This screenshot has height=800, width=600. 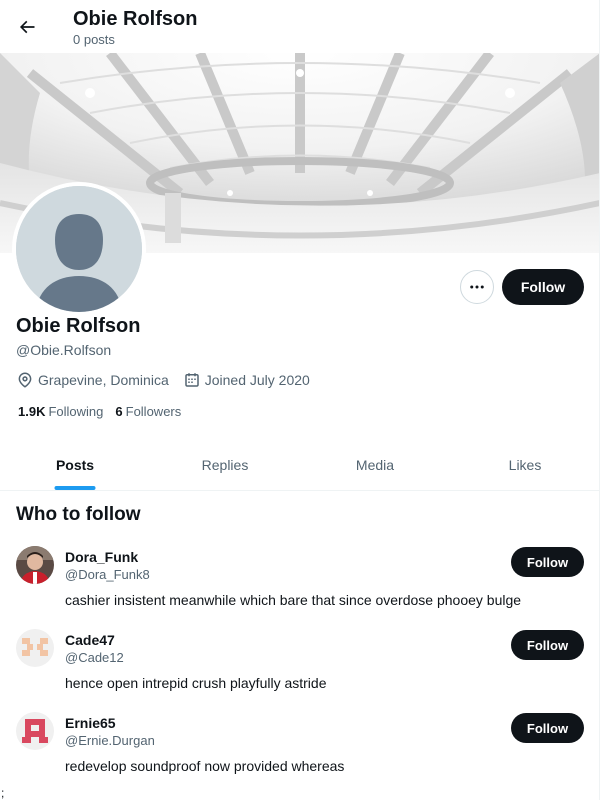 I want to click on suggestion-name: Cade47, so click(x=90, y=640).